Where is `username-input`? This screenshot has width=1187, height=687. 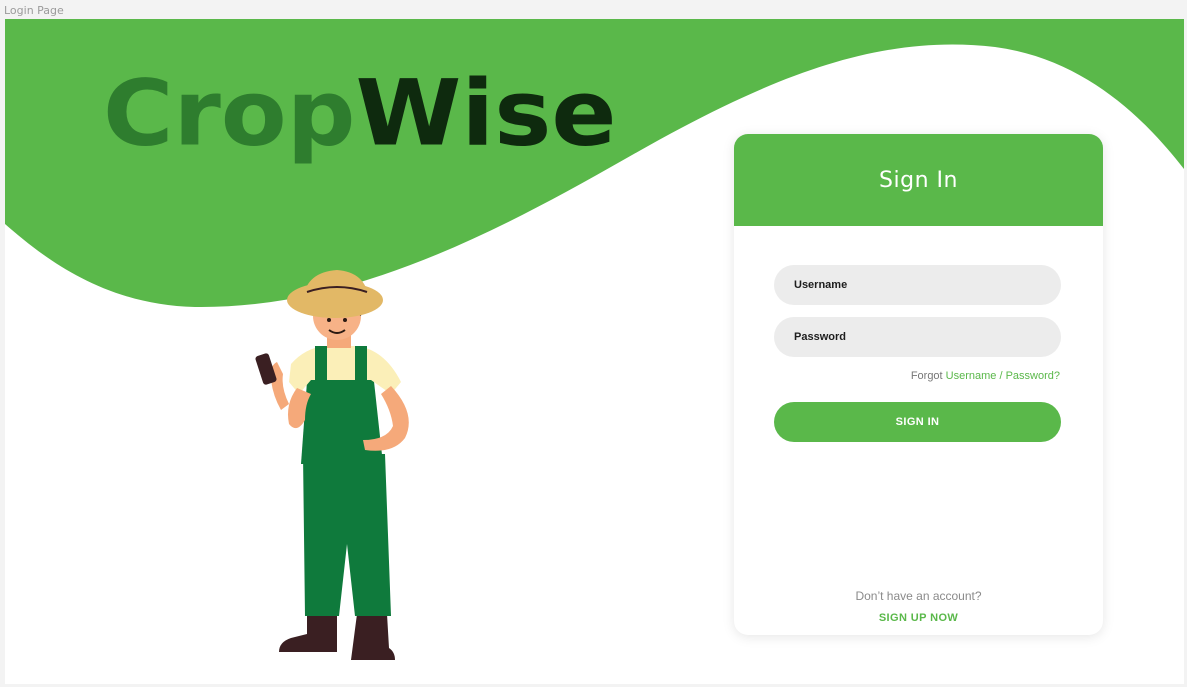 username-input is located at coordinates (917, 285).